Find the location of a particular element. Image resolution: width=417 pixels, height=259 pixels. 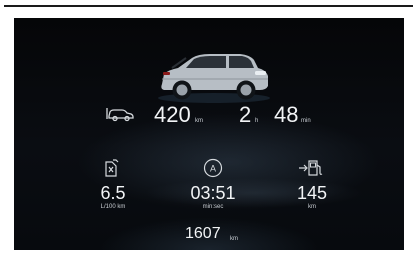

trip-time-unit: min:sec is located at coordinates (213, 207).